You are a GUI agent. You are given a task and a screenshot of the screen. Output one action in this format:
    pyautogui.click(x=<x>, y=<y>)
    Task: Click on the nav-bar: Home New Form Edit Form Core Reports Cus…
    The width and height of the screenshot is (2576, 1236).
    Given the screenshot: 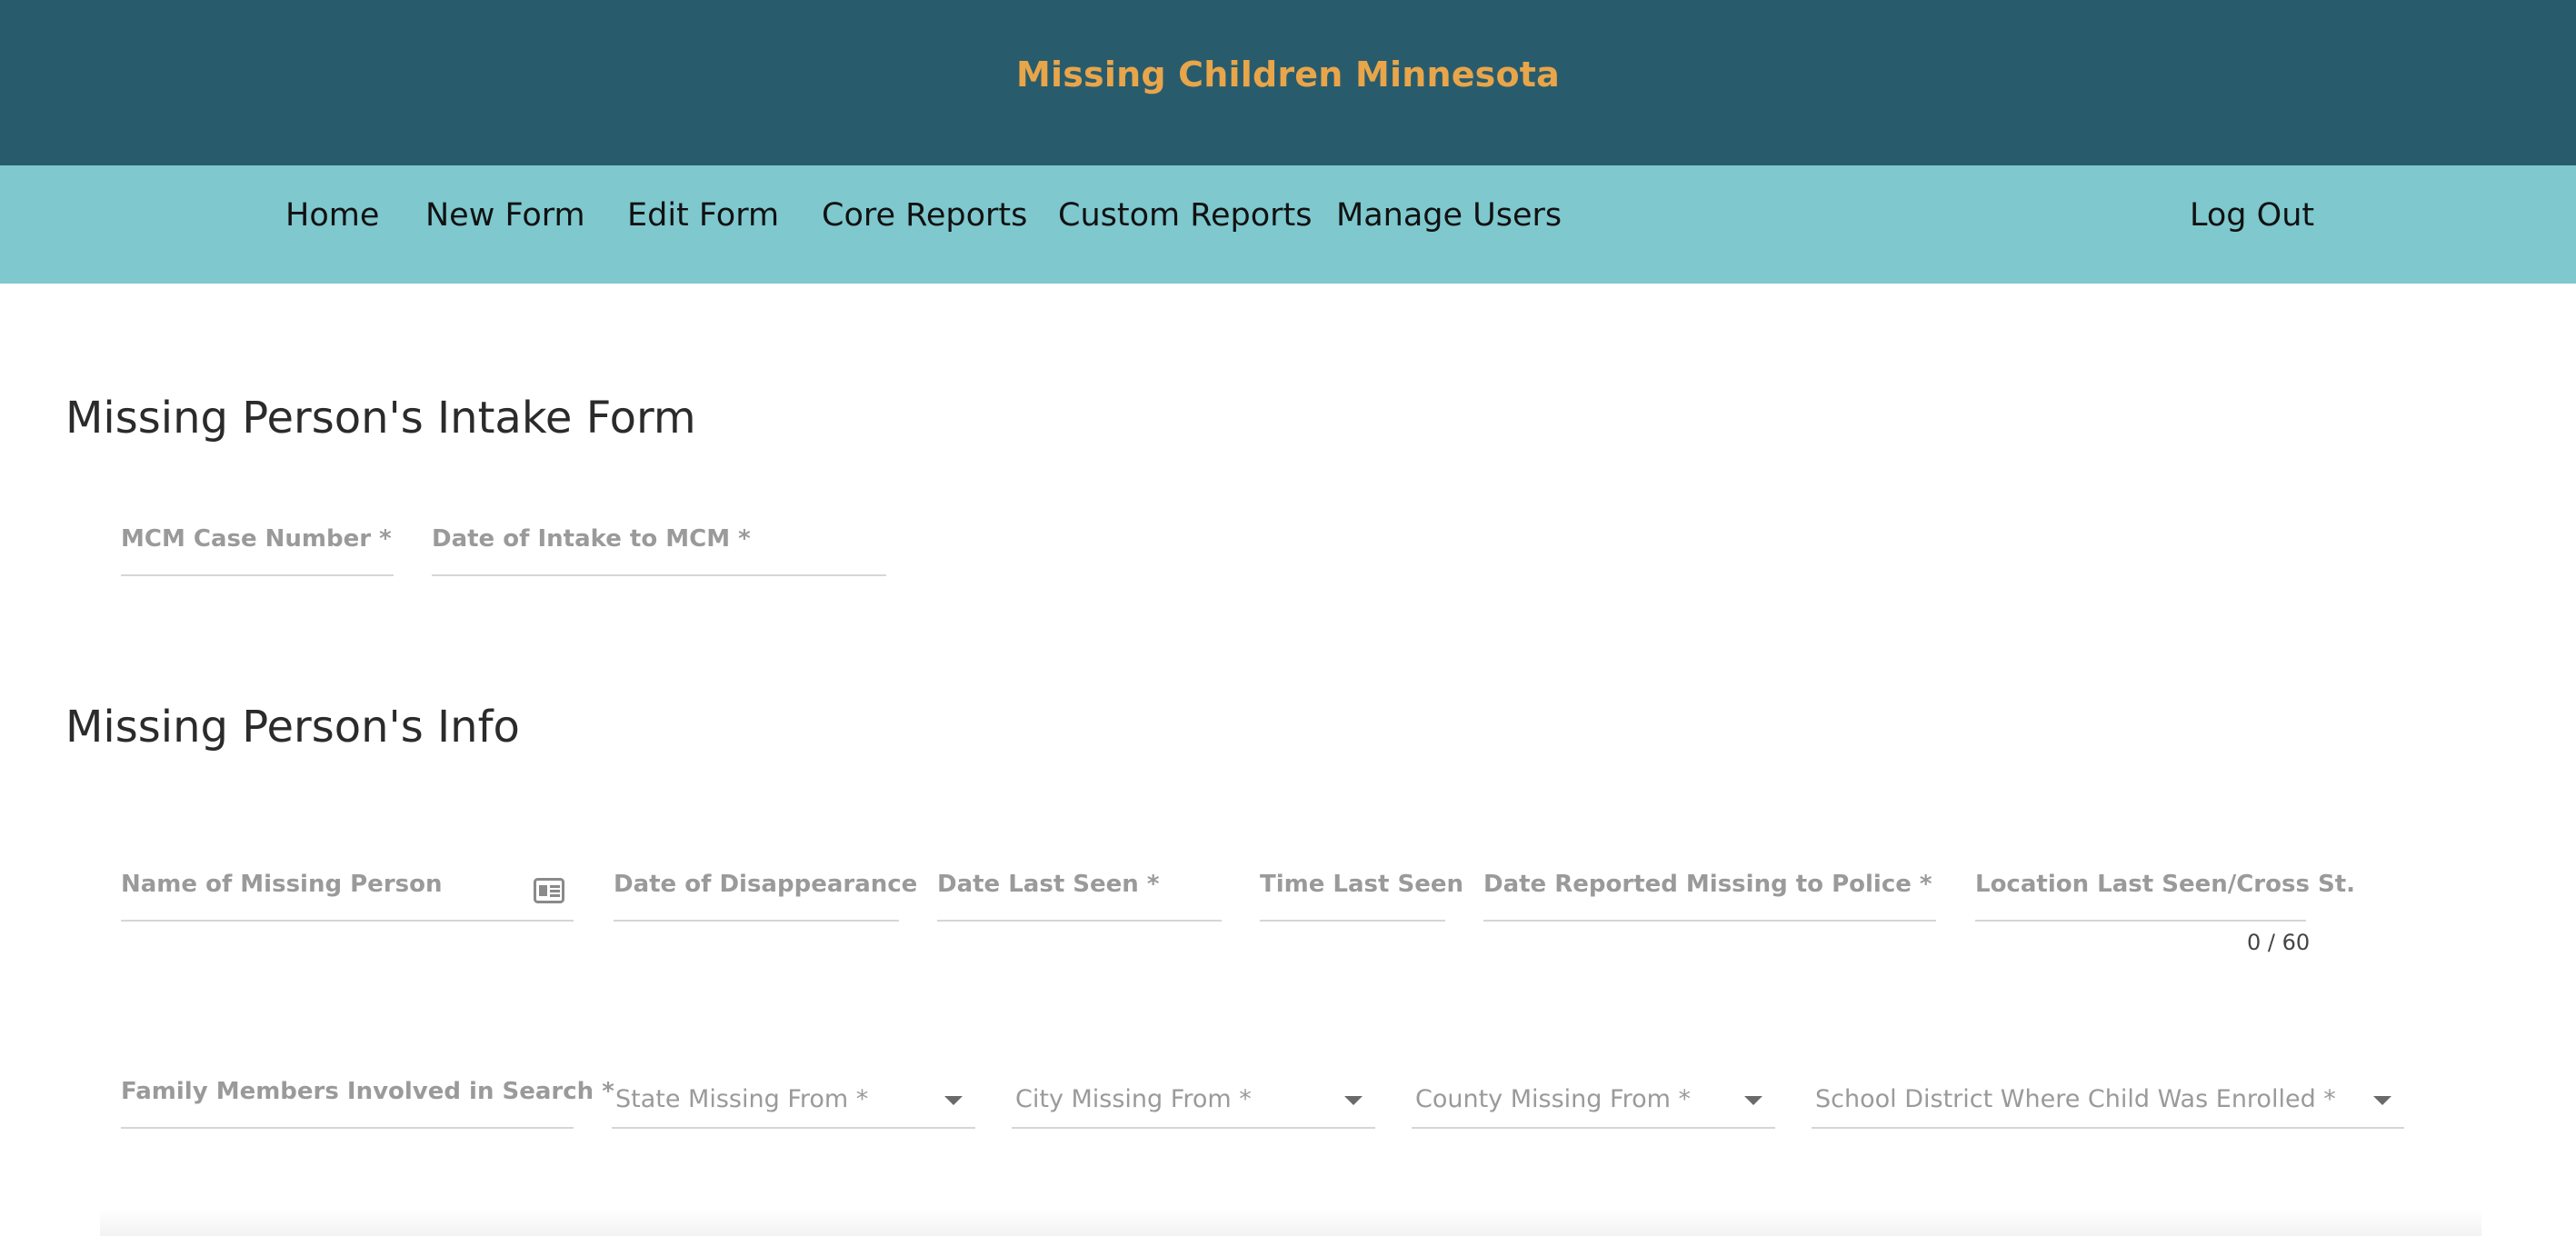 What is the action you would take?
    pyautogui.click(x=1288, y=224)
    